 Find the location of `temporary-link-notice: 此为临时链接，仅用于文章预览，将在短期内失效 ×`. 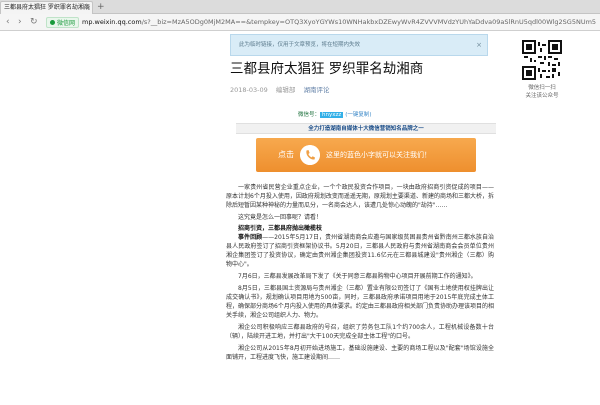

temporary-link-notice: 此为临时链接，仅用于文章预览，将在短期内失效 × is located at coordinates (359, 45).